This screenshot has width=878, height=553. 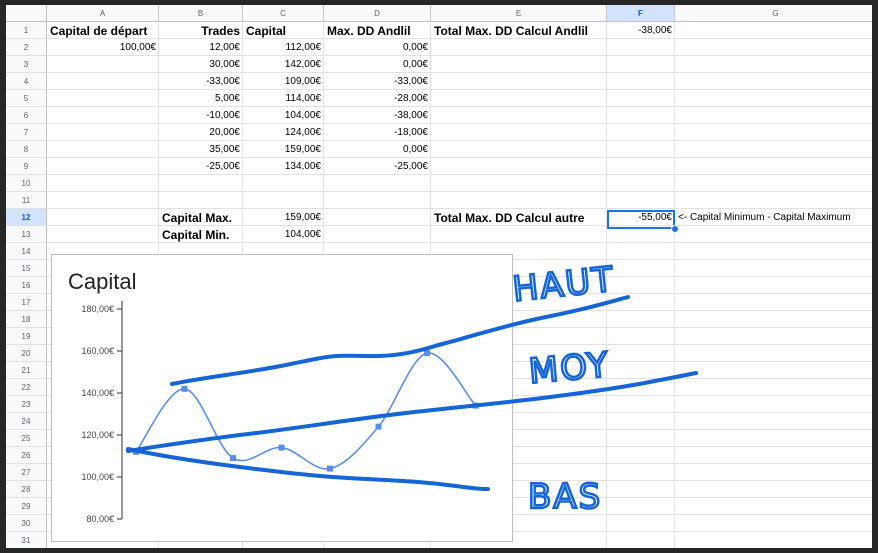 What do you see at coordinates (26, 98) in the screenshot?
I see `row-header-5: 5` at bounding box center [26, 98].